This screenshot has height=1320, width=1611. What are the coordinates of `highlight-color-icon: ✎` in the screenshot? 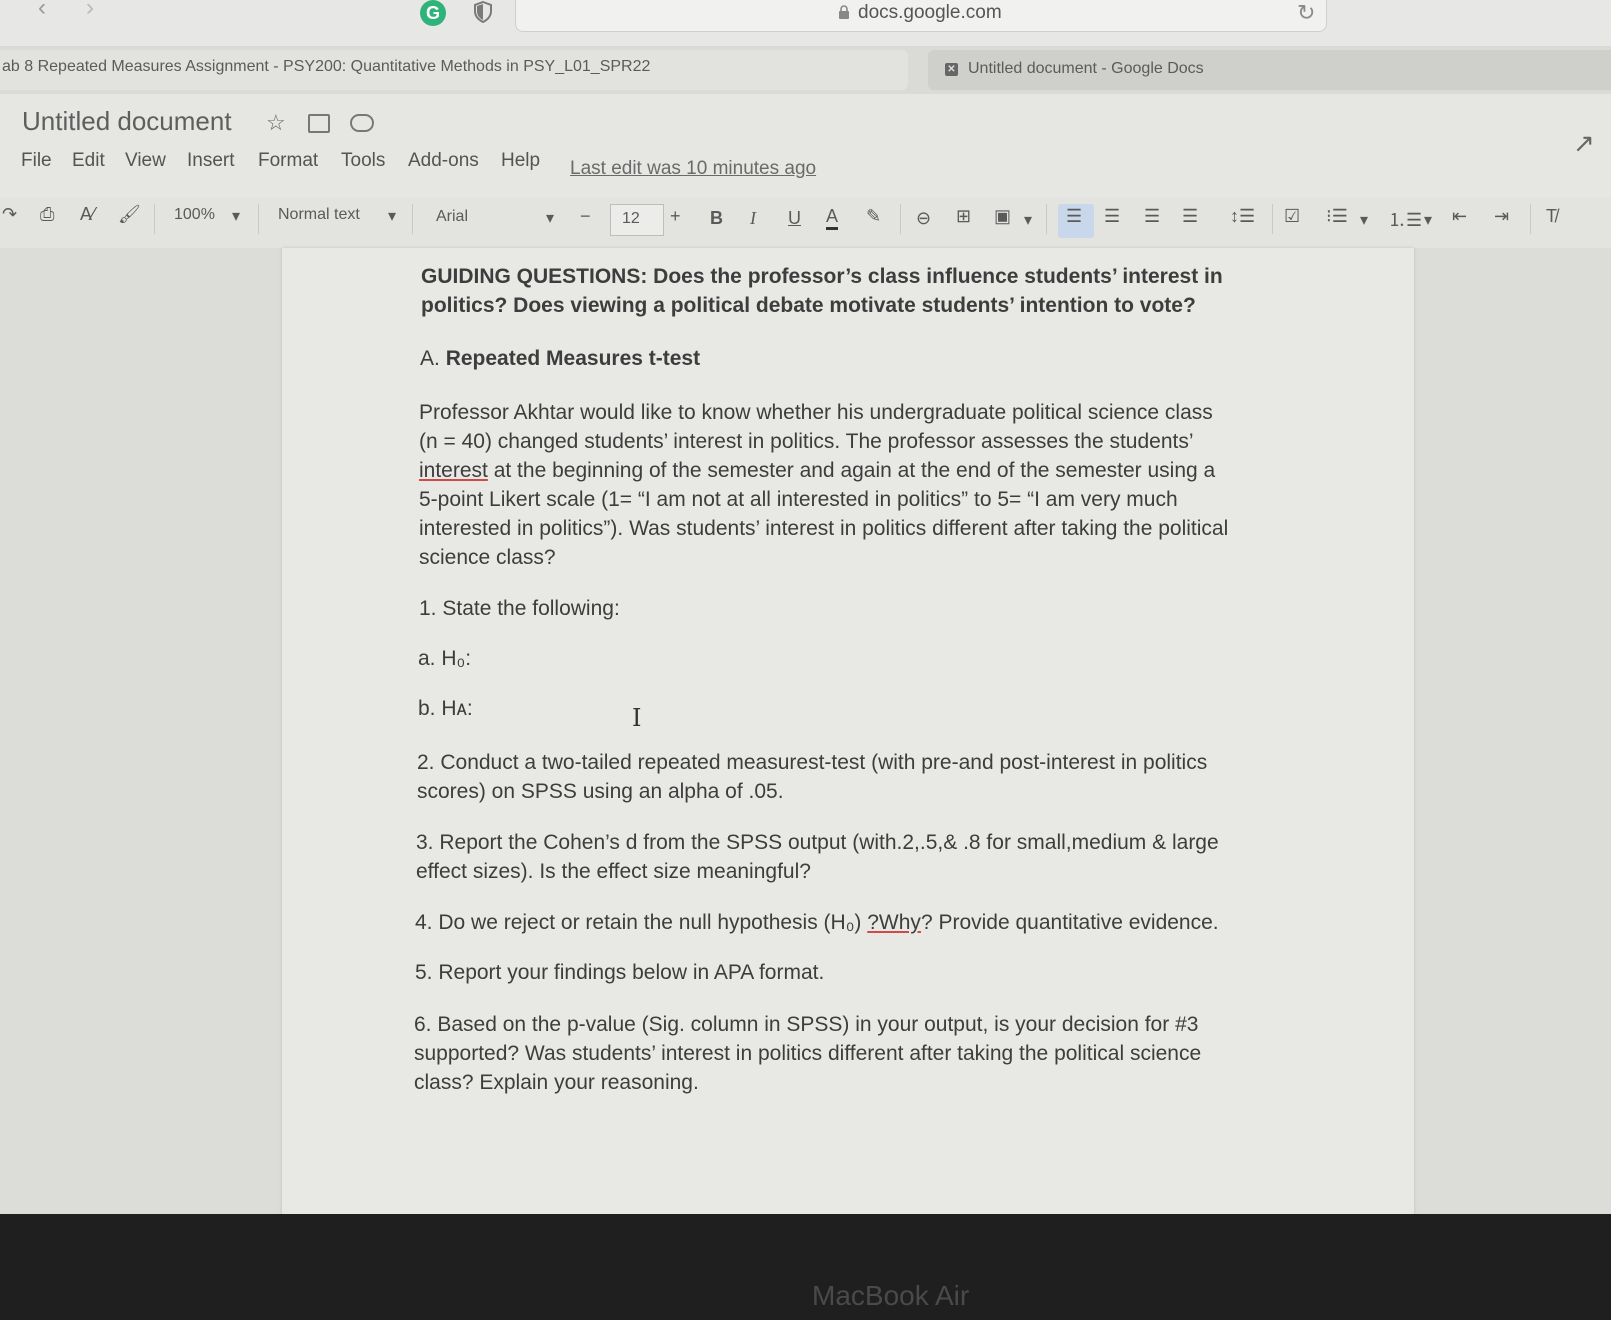 It's located at (873, 216).